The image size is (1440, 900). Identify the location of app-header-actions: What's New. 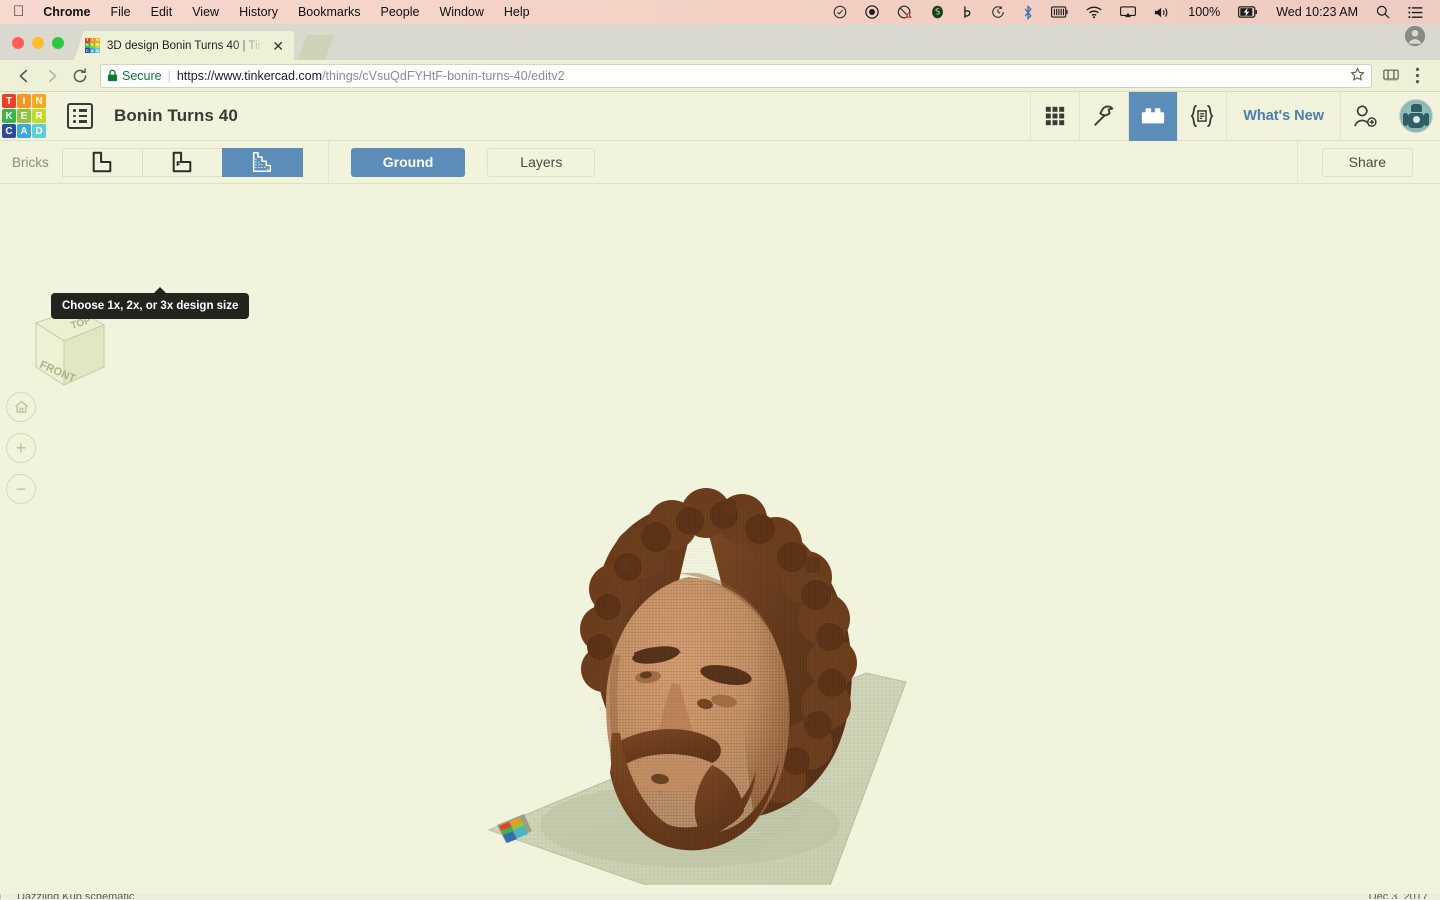
(1235, 116).